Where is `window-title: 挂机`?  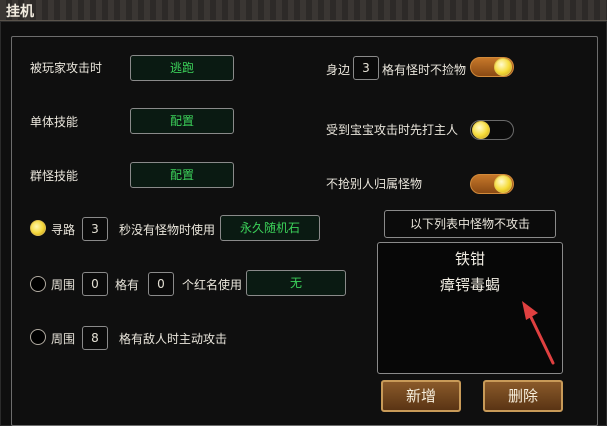 window-title: 挂机 is located at coordinates (20, 12).